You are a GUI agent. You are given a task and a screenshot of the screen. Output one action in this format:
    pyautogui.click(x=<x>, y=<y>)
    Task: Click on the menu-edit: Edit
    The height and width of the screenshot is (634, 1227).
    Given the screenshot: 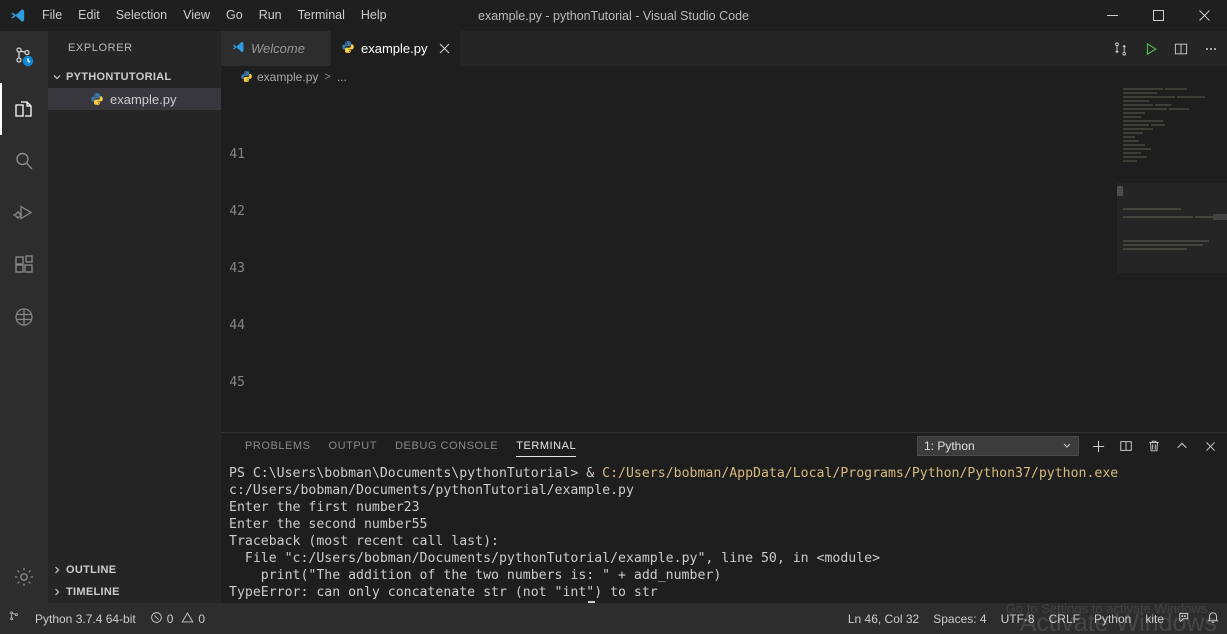 What is the action you would take?
    pyautogui.click(x=89, y=15)
    